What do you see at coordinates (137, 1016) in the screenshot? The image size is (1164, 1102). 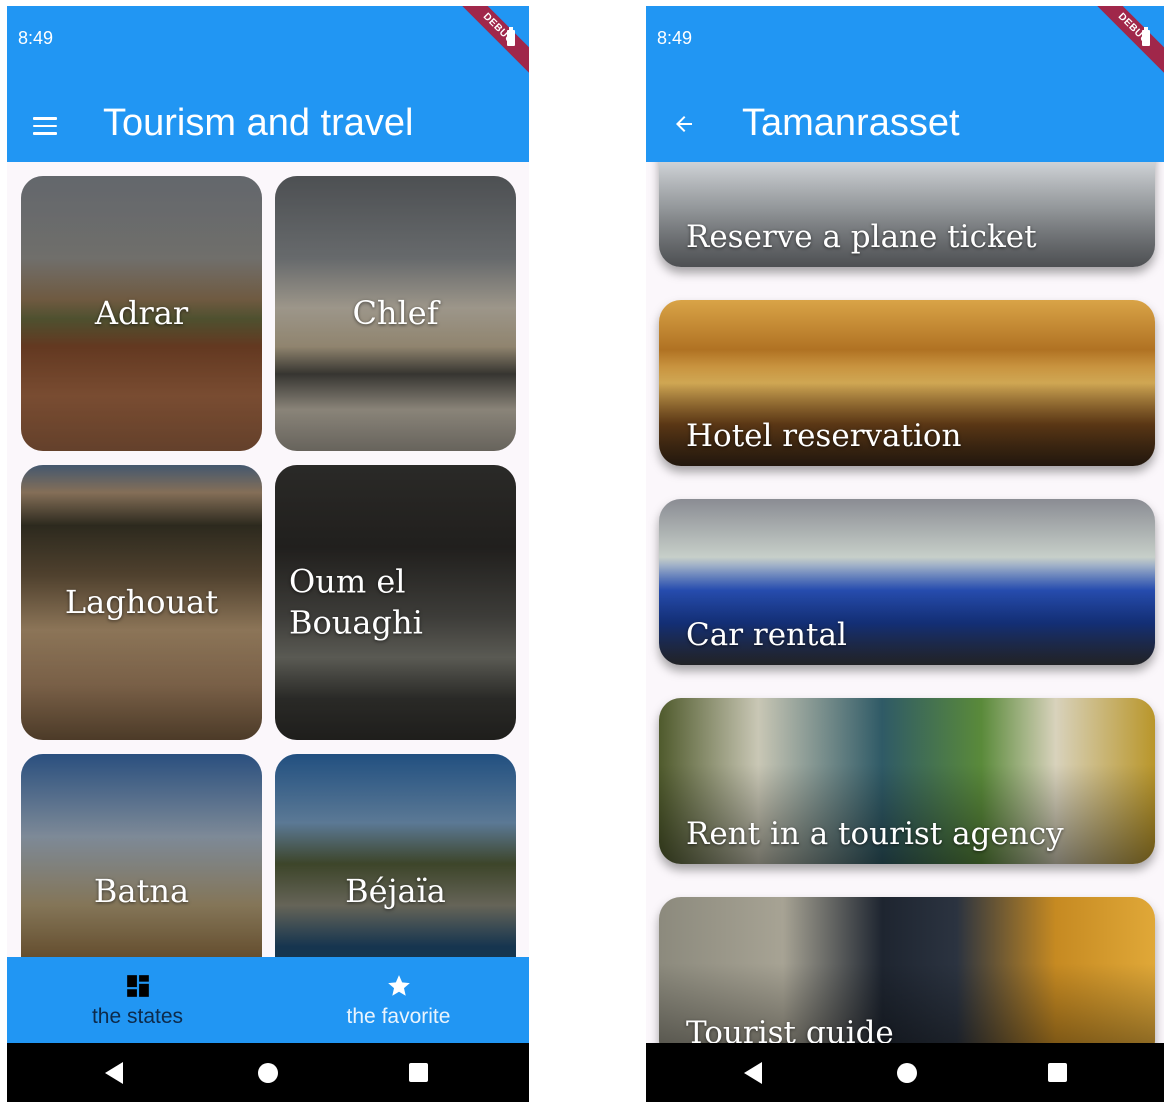 I see `nav-label-states: the states` at bounding box center [137, 1016].